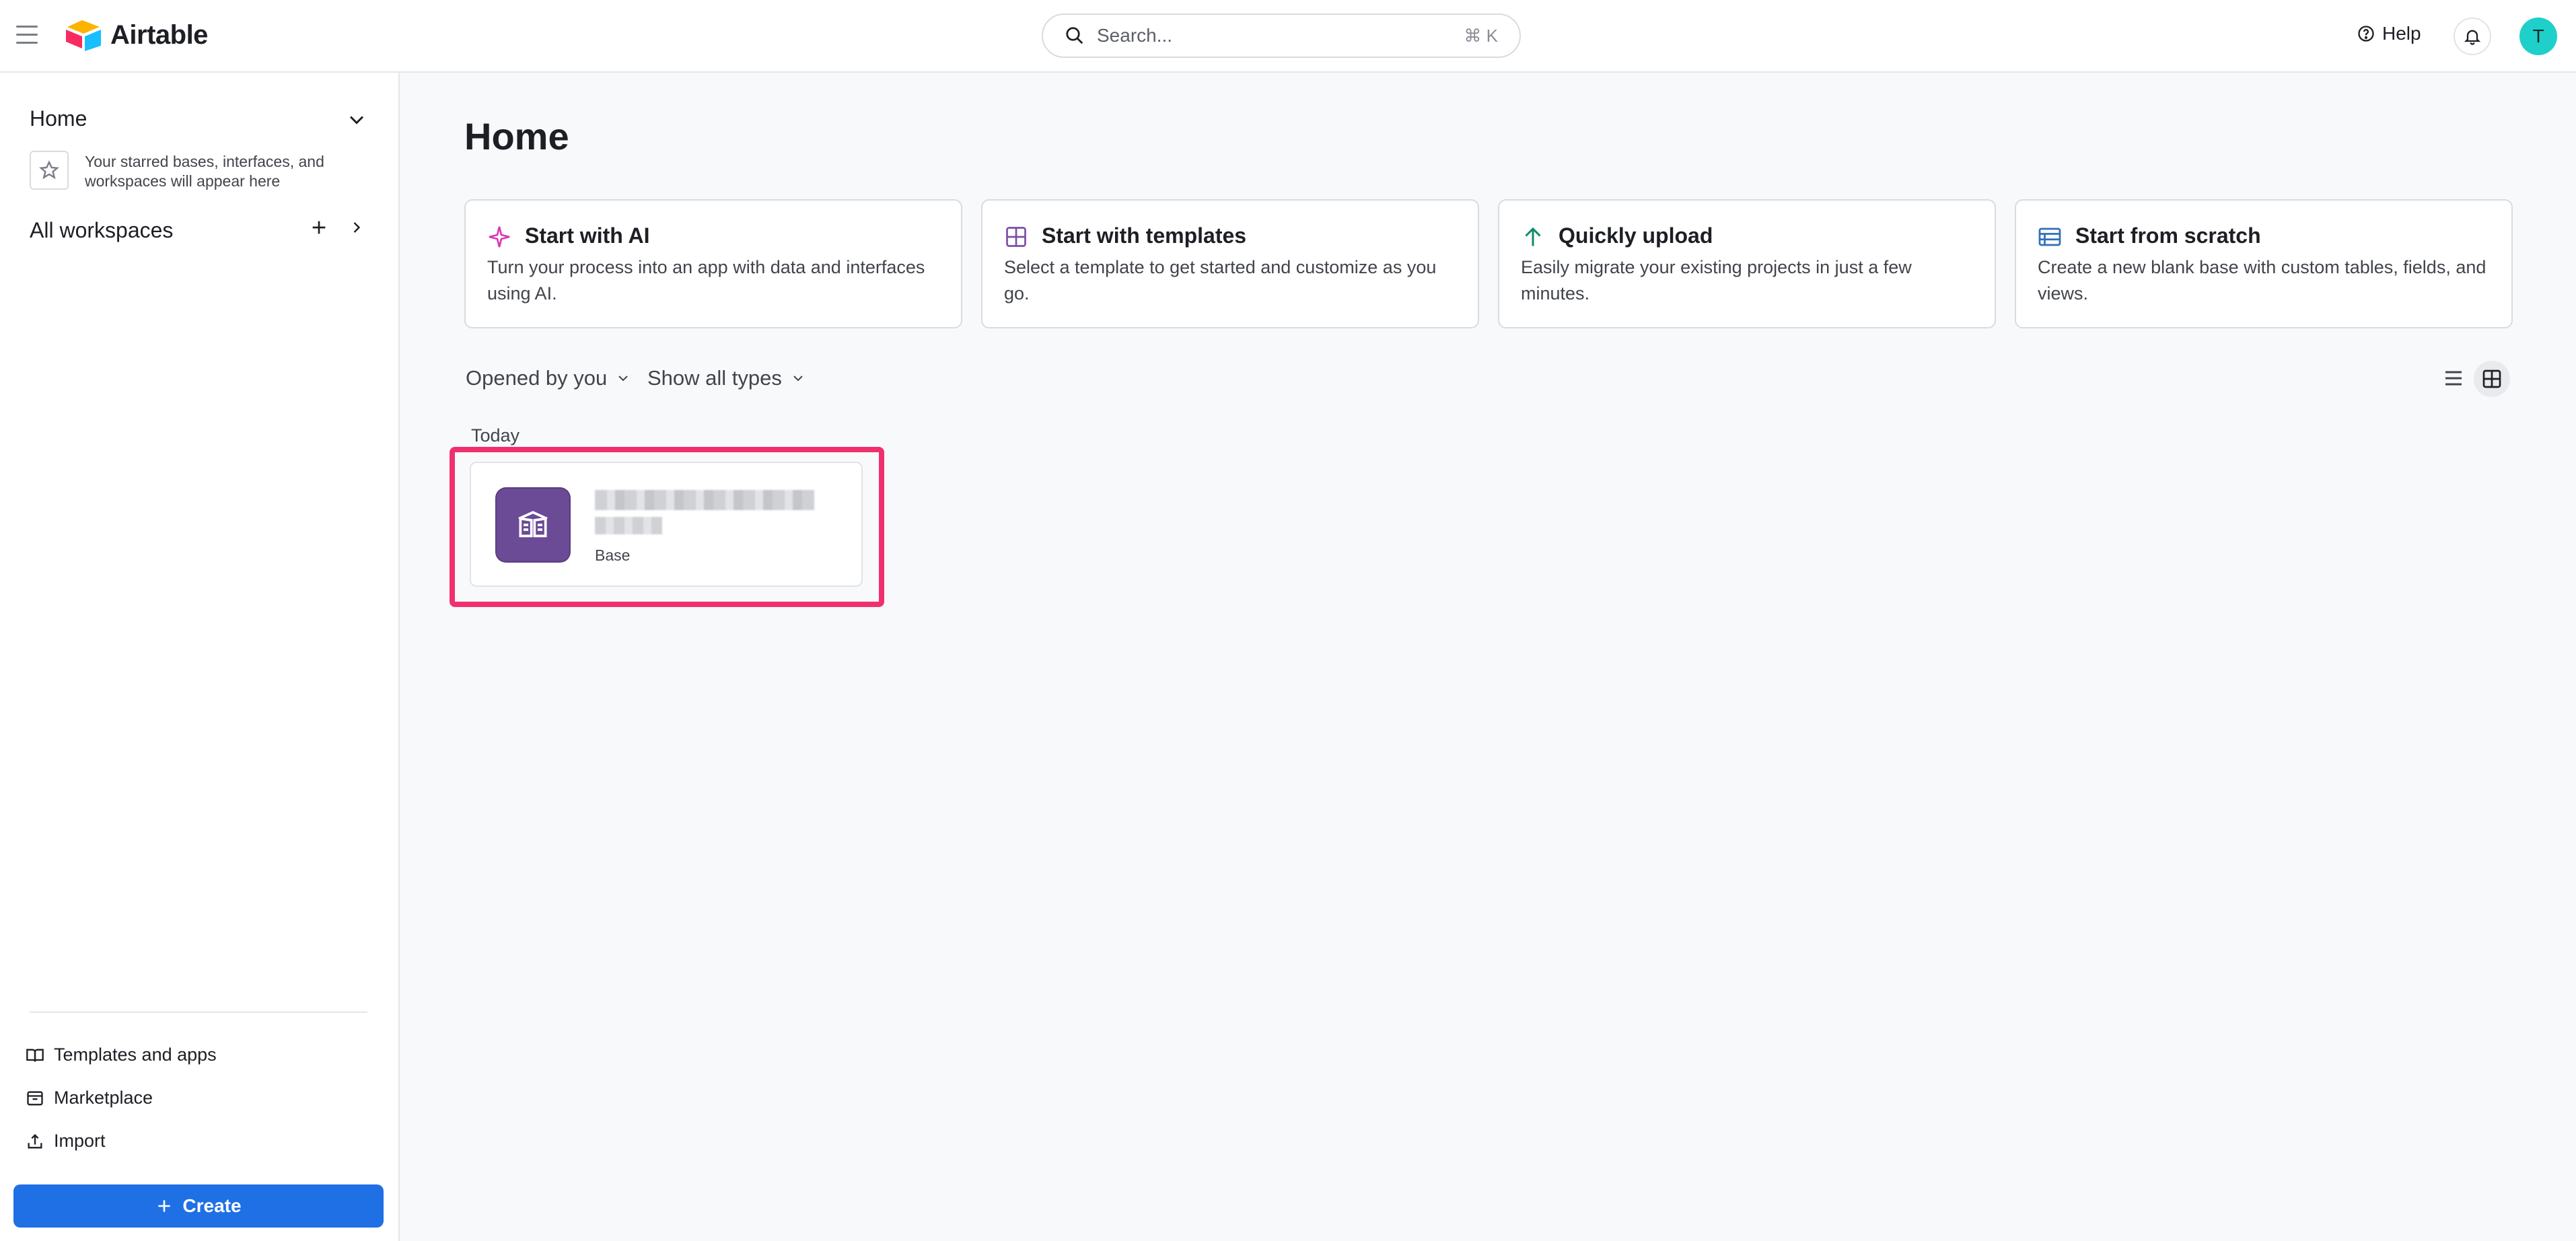  Describe the element at coordinates (1481, 35) in the screenshot. I see `search-shortcut: ⌘ K` at that location.